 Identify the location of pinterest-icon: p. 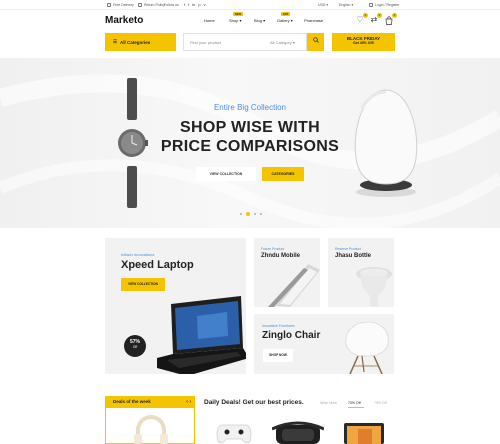
(199, 4).